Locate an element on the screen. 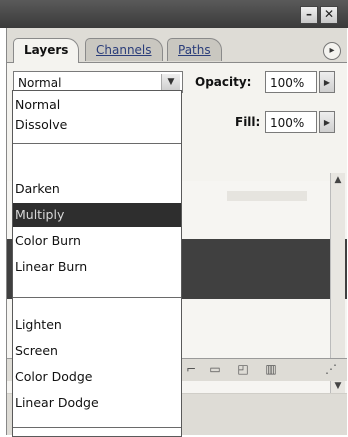  tab-paths: Paths is located at coordinates (194, 49).